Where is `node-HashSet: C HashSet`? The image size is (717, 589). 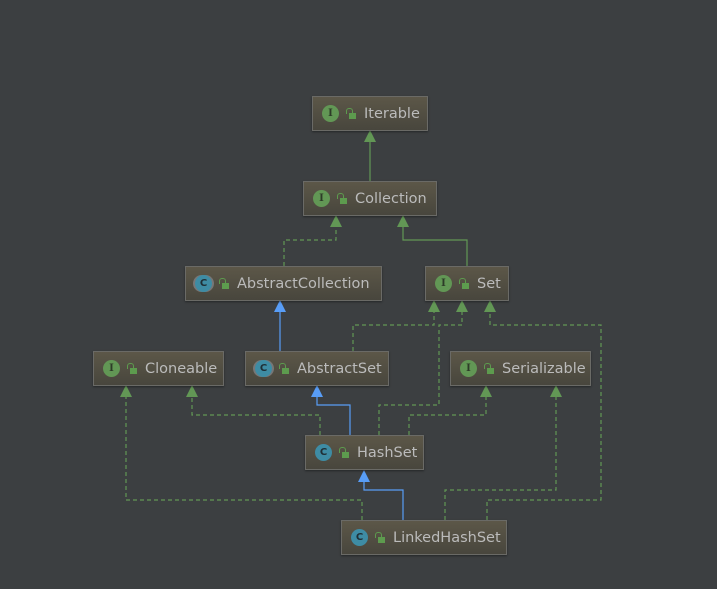 node-HashSet: C HashSet is located at coordinates (364, 452).